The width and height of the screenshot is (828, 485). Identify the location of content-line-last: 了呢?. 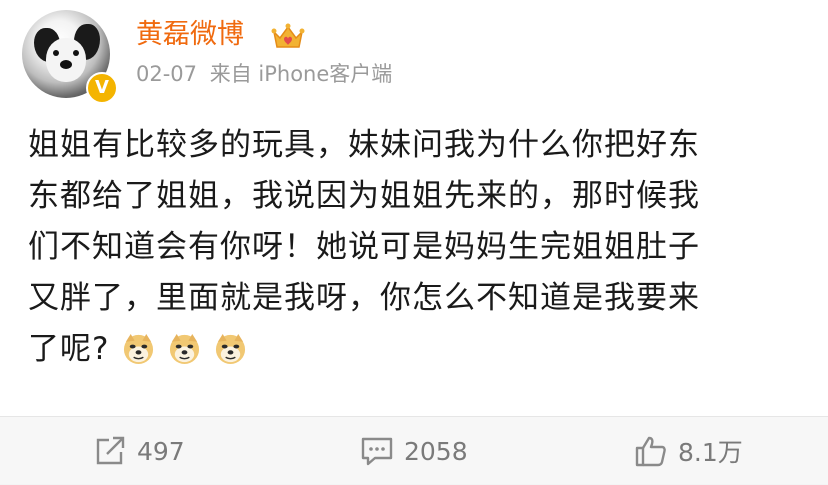
(418, 349).